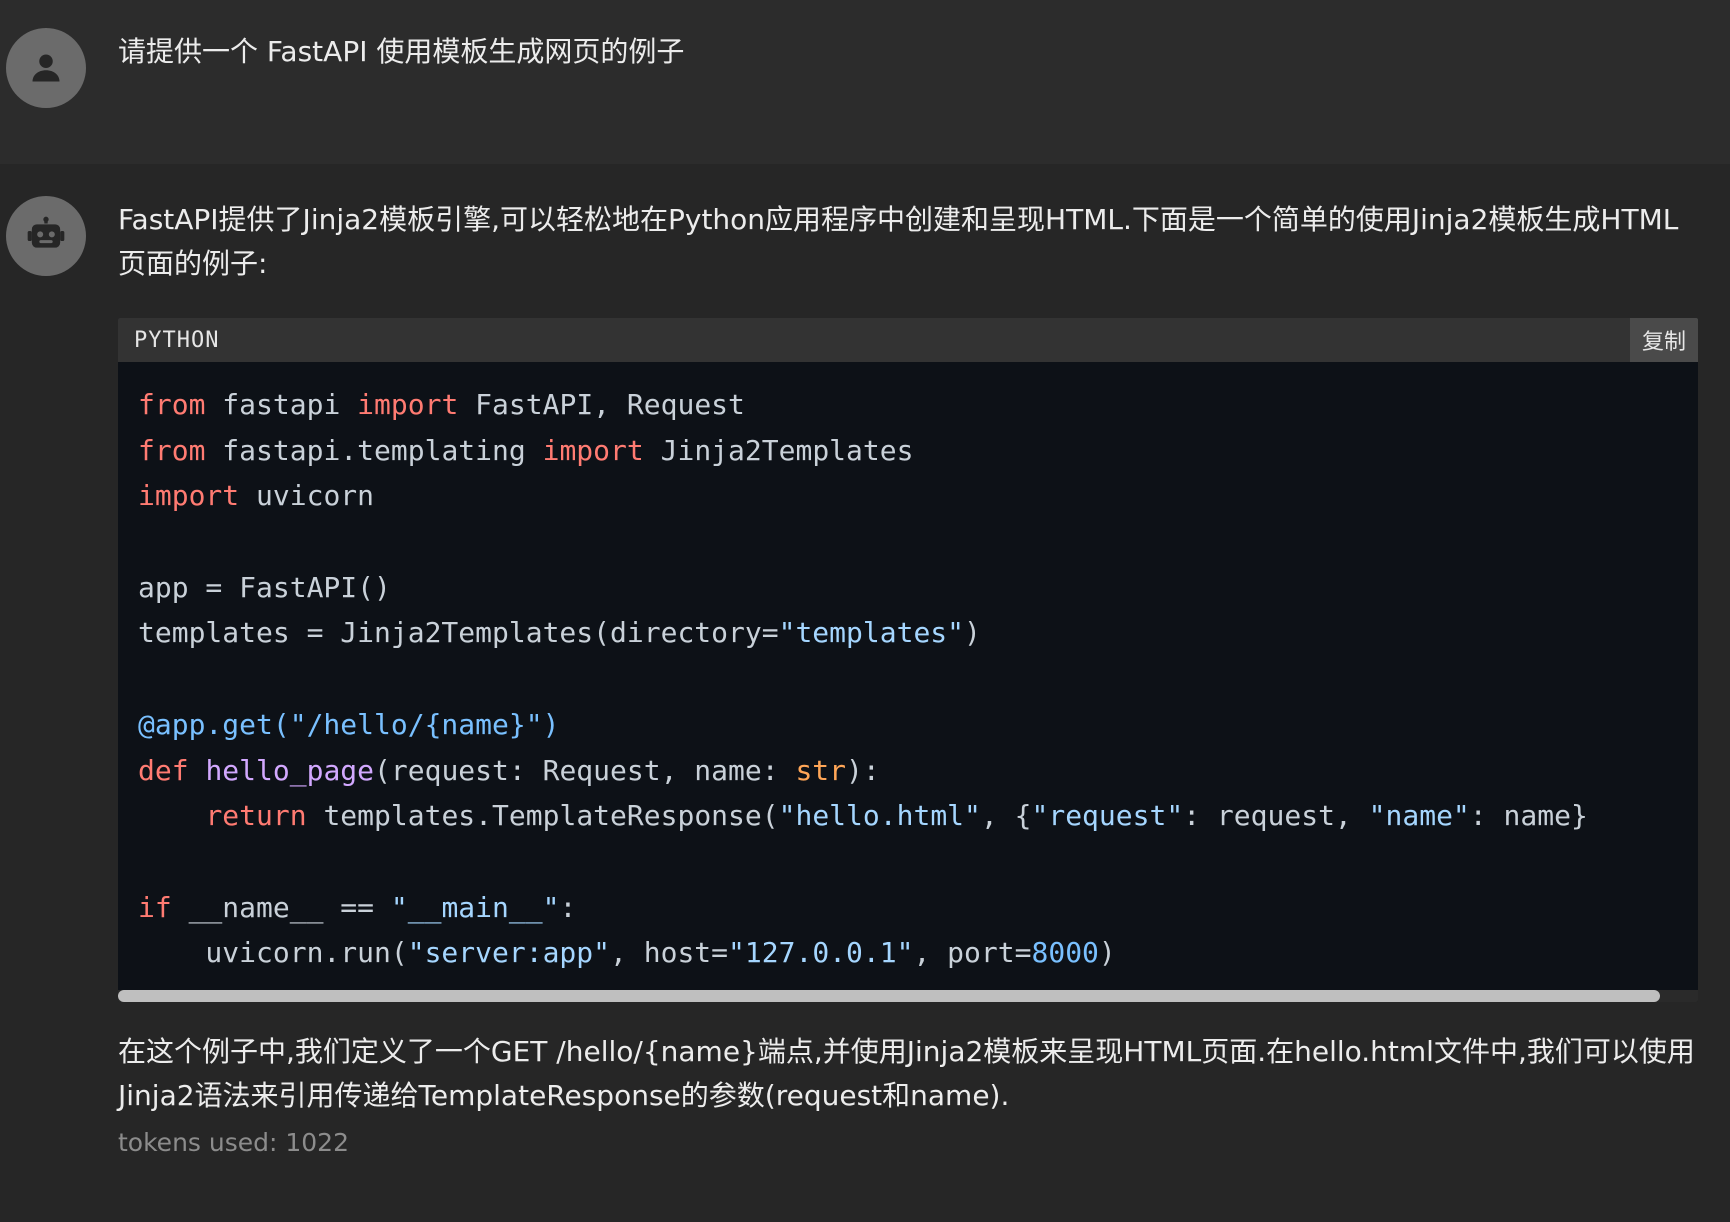 This screenshot has width=1730, height=1222. I want to click on code-token: FastAPI, Request, so click(601, 404).